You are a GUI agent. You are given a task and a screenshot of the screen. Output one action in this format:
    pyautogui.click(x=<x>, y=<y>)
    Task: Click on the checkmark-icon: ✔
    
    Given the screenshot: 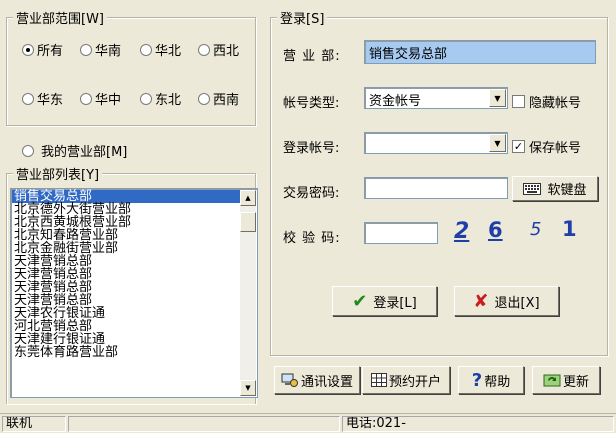 What is the action you would take?
    pyautogui.click(x=360, y=301)
    